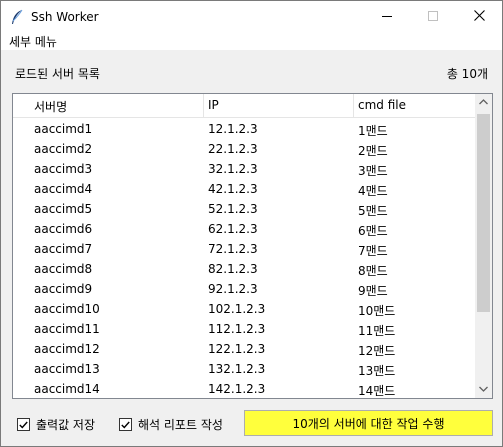  Describe the element at coordinates (233, 229) in the screenshot. I see `cell-ip: 62.1.2.3` at that location.